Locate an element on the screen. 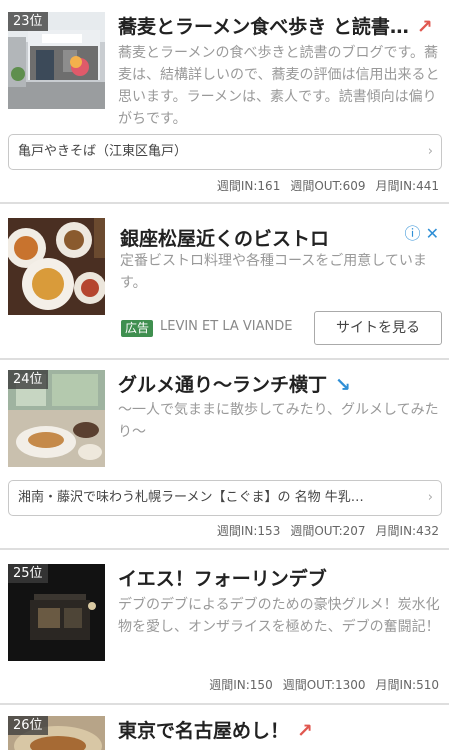 The height and width of the screenshot is (750, 449). access-stats: 週間IN:150 週間OUT:1300 月間IN:510 is located at coordinates (319, 684).